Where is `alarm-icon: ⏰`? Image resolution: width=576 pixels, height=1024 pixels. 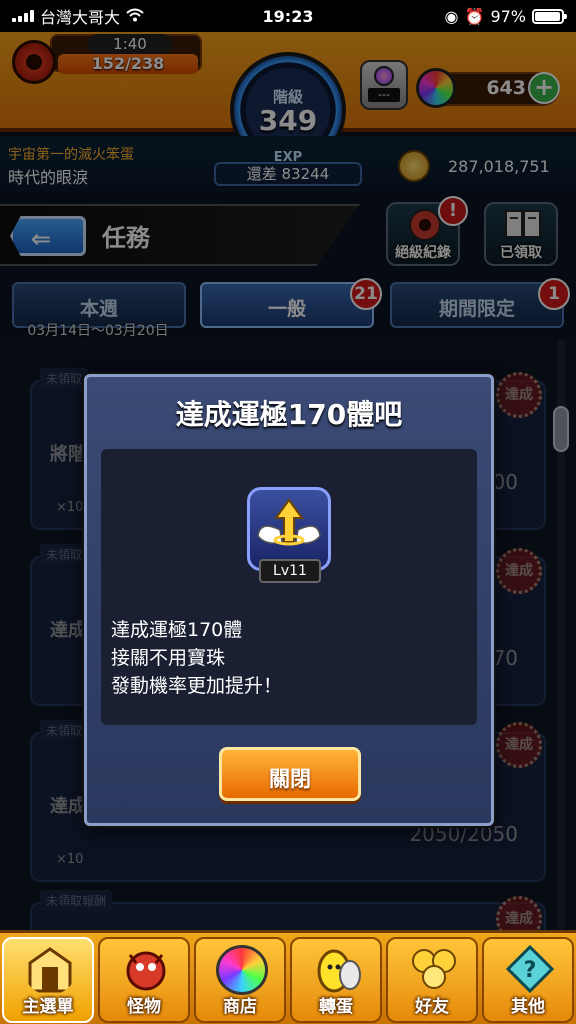 alarm-icon: ⏰ is located at coordinates (474, 16).